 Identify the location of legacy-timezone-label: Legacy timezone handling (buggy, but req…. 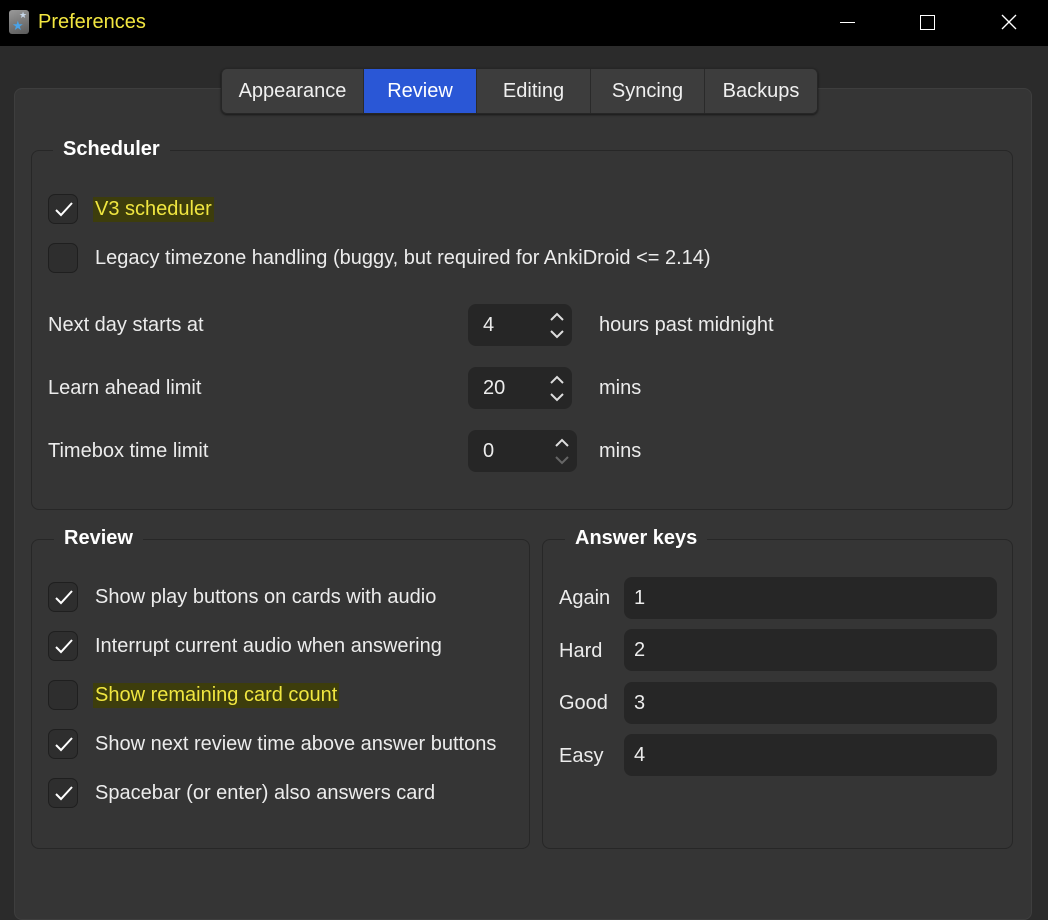
(403, 257).